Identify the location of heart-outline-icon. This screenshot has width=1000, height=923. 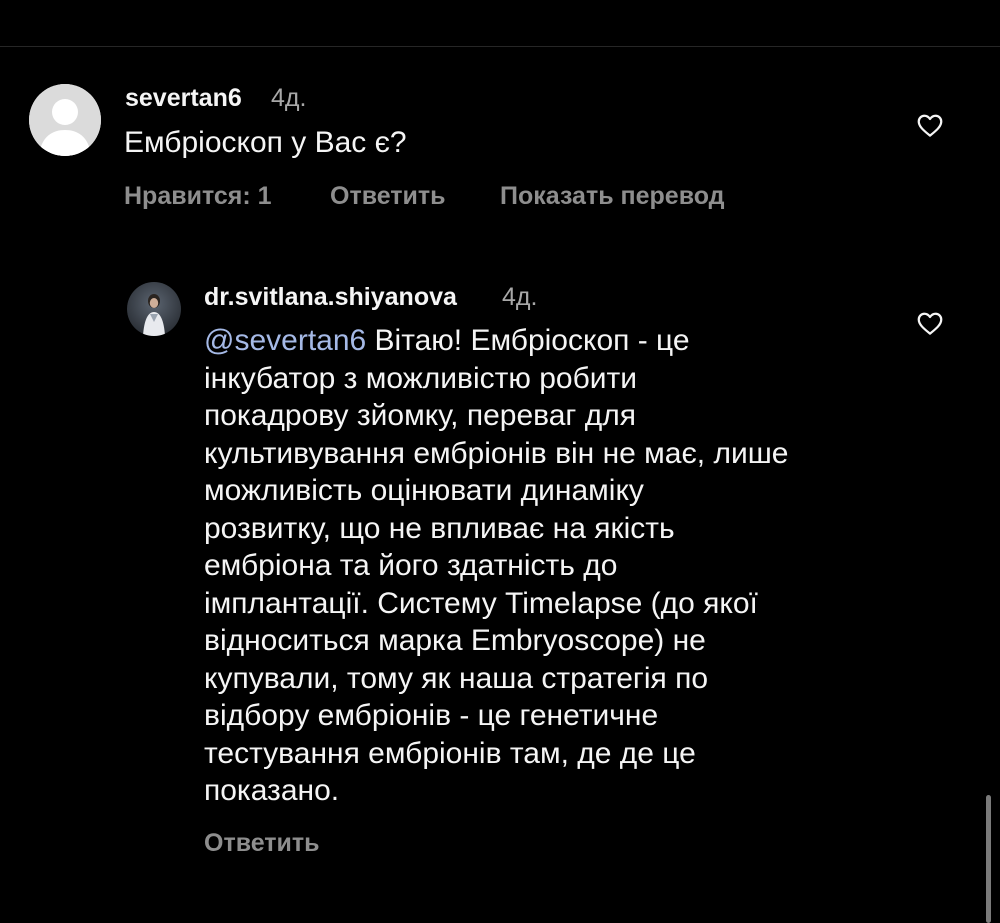
(930, 323).